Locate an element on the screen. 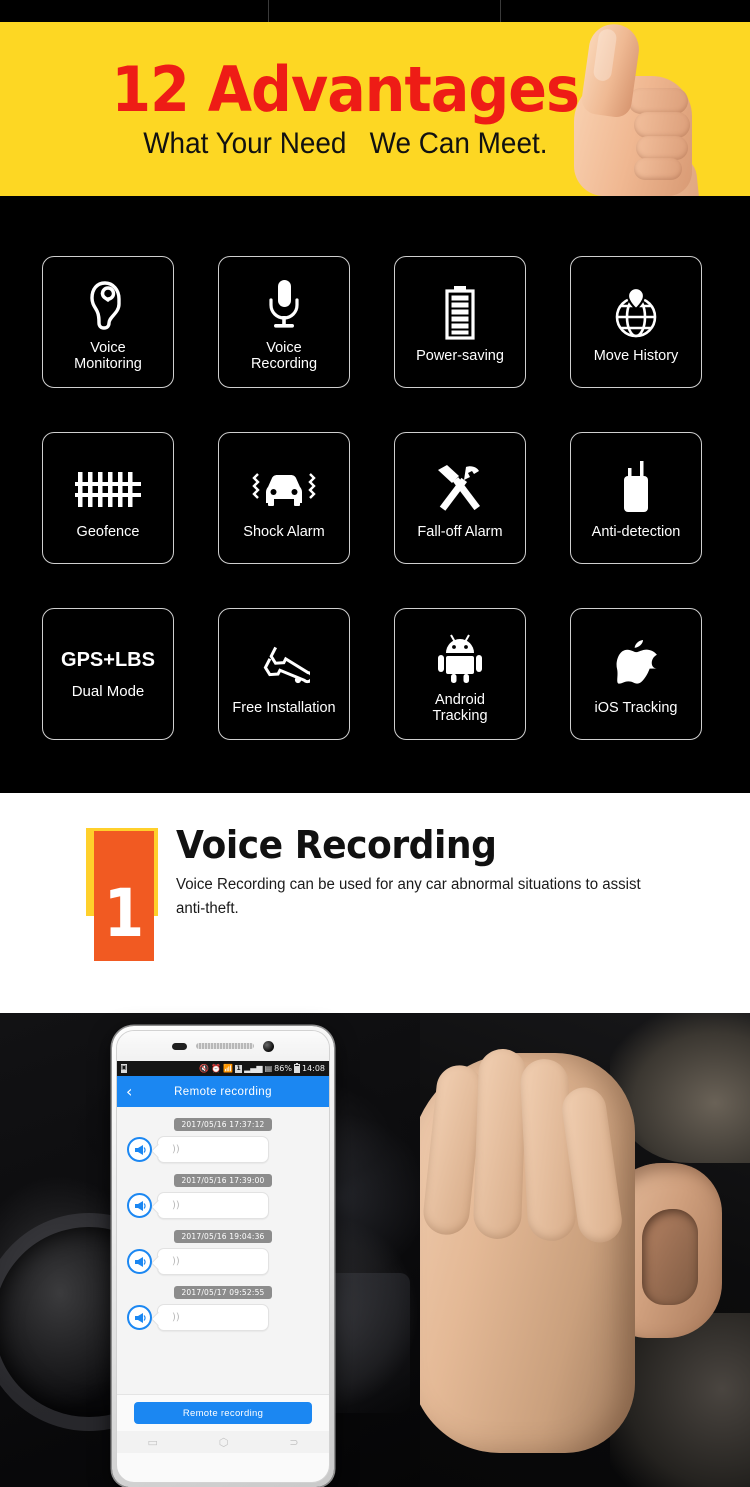  list-item: 2017/05/17 09:52:55 )) is located at coordinates (223, 1308).